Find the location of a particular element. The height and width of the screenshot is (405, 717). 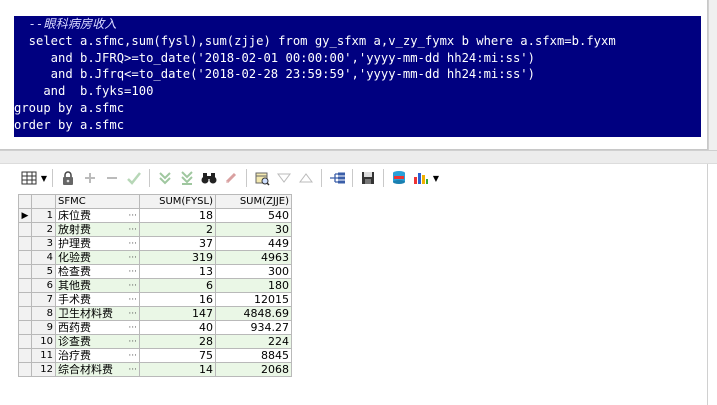

cell-sum-zjje: 180 is located at coordinates (253, 285).